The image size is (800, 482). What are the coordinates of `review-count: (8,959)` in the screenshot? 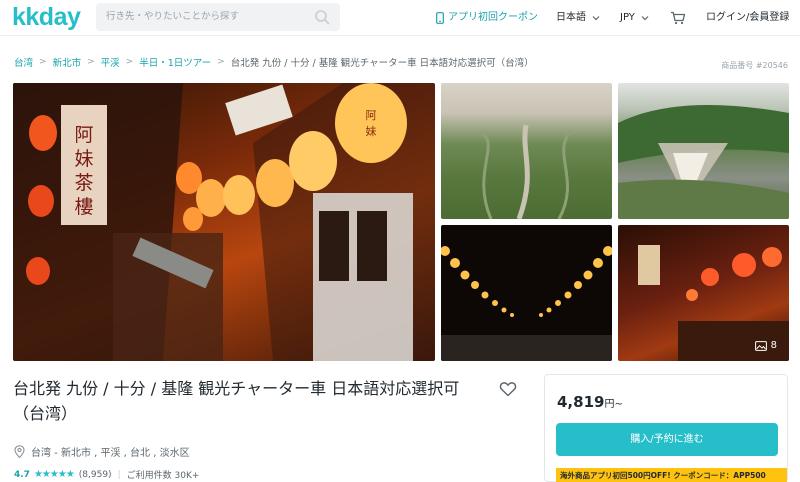 It's located at (95, 475).